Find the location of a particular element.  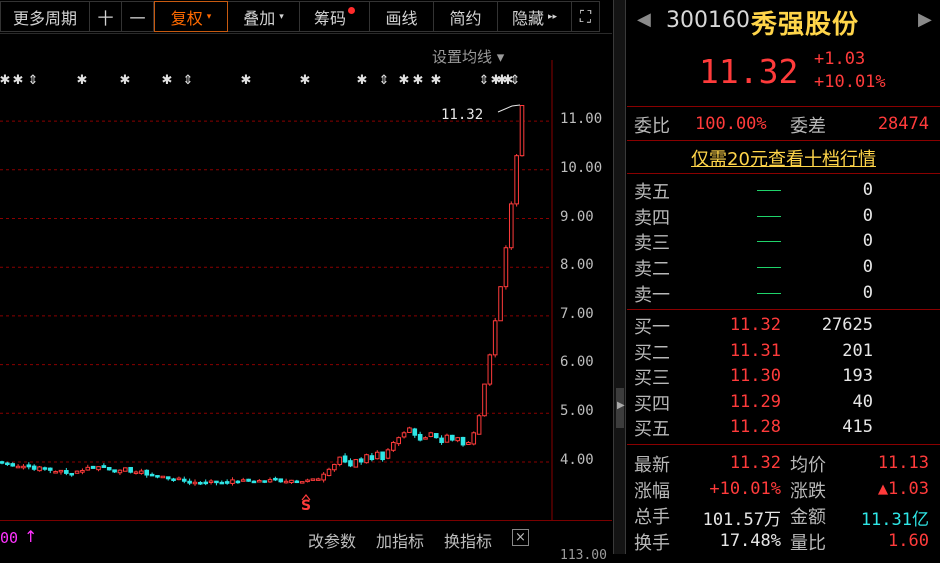

adjust-rights-dropdown: 复权 ▾ is located at coordinates (191, 16).